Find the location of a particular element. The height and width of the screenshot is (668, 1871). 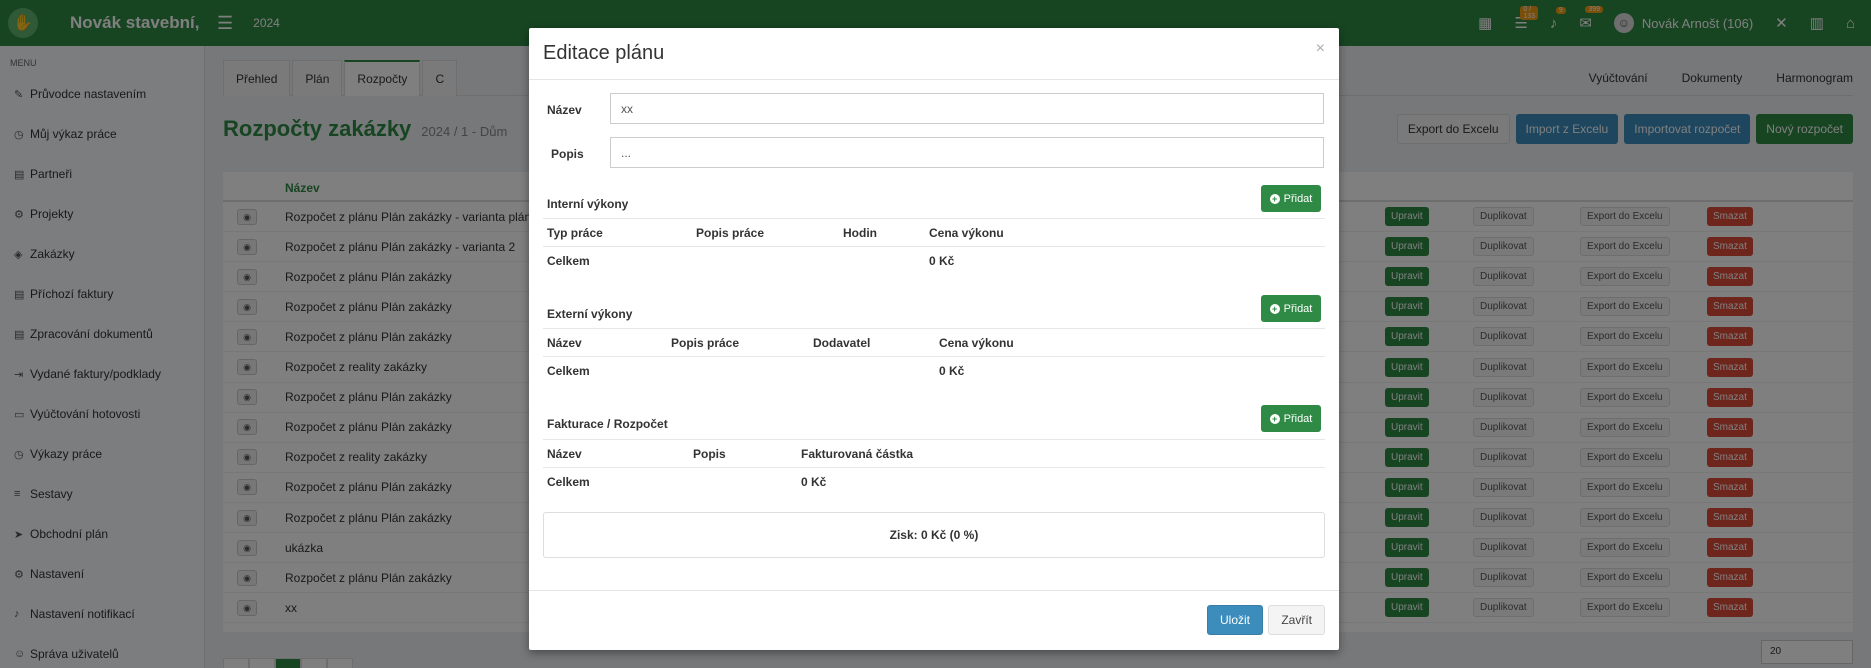

col-supplier: Dodavatel is located at coordinates (842, 343).